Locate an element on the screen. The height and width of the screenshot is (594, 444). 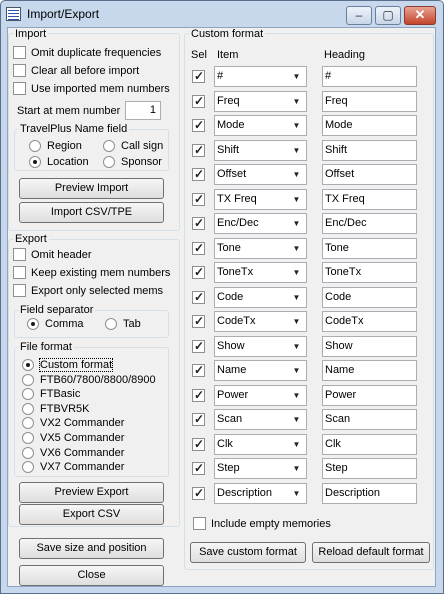
custom-row-item-select: ToneTx ▼ is located at coordinates (260, 272).